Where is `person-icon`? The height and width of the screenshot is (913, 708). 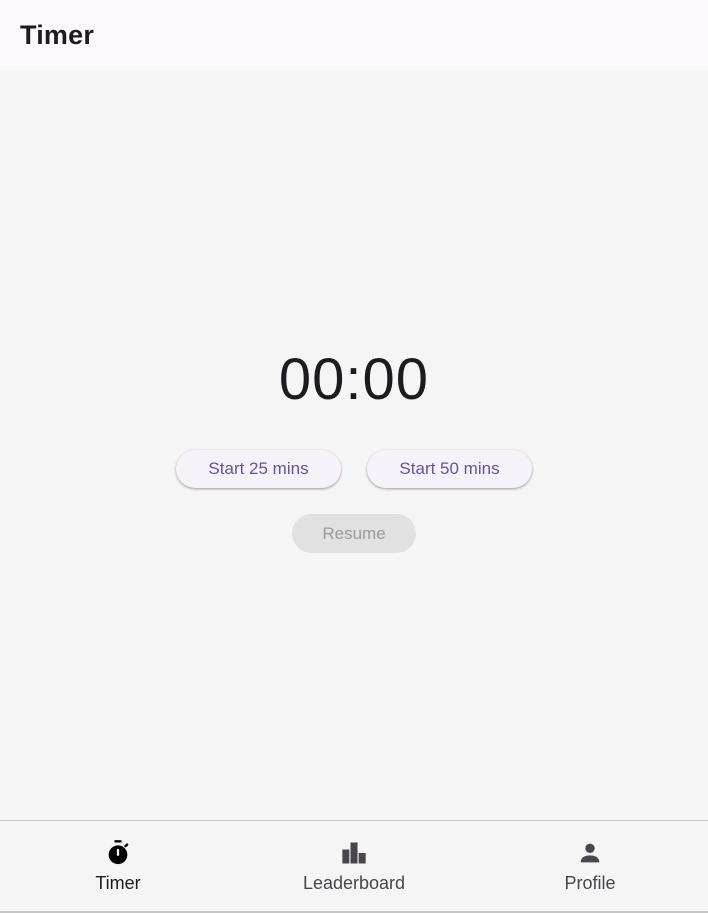
person-icon is located at coordinates (590, 853).